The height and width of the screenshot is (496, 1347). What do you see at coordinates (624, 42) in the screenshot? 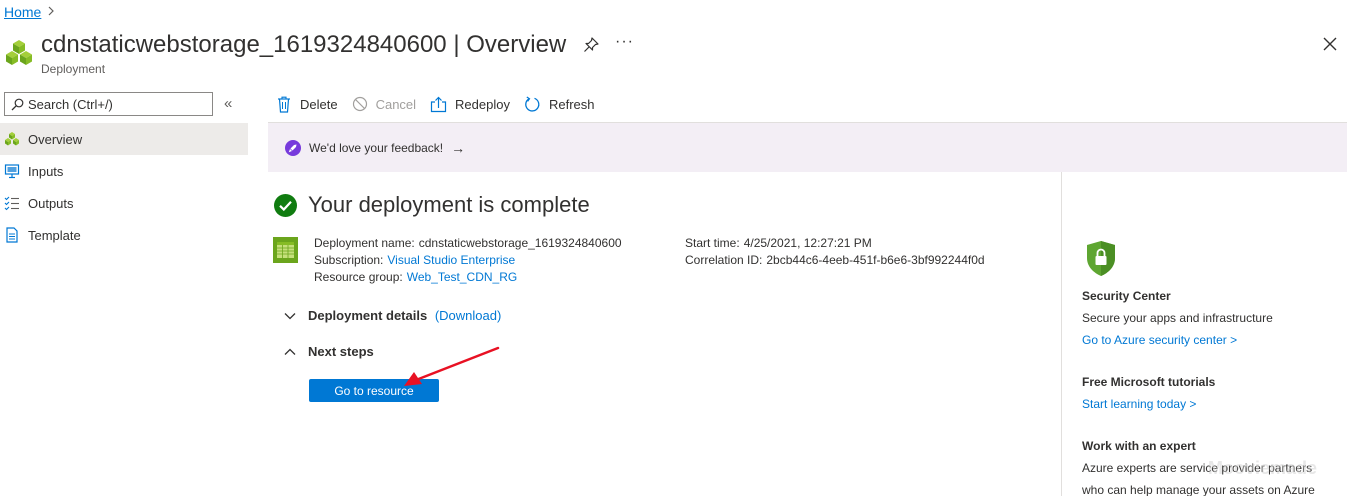
I see `more-options-icon: ···` at bounding box center [624, 42].